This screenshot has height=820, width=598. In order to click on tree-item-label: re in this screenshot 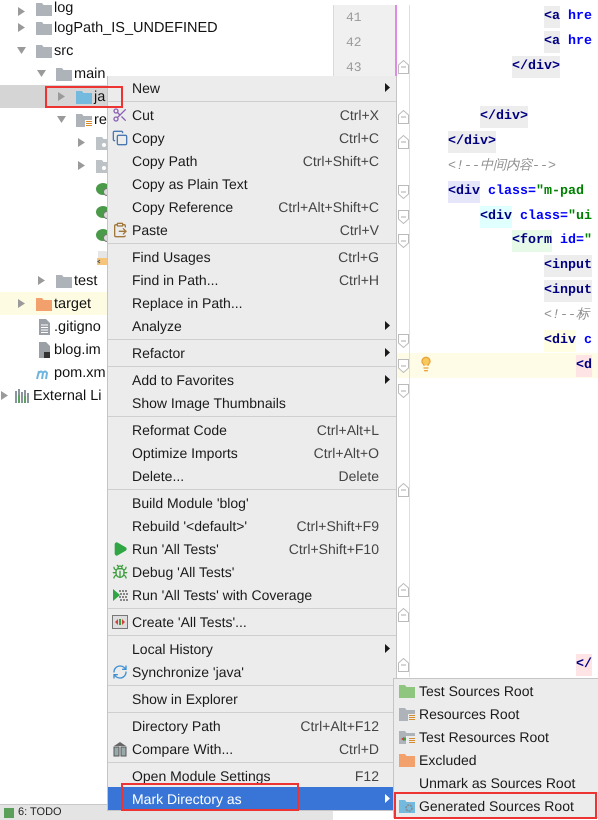, I will do `click(100, 120)`.